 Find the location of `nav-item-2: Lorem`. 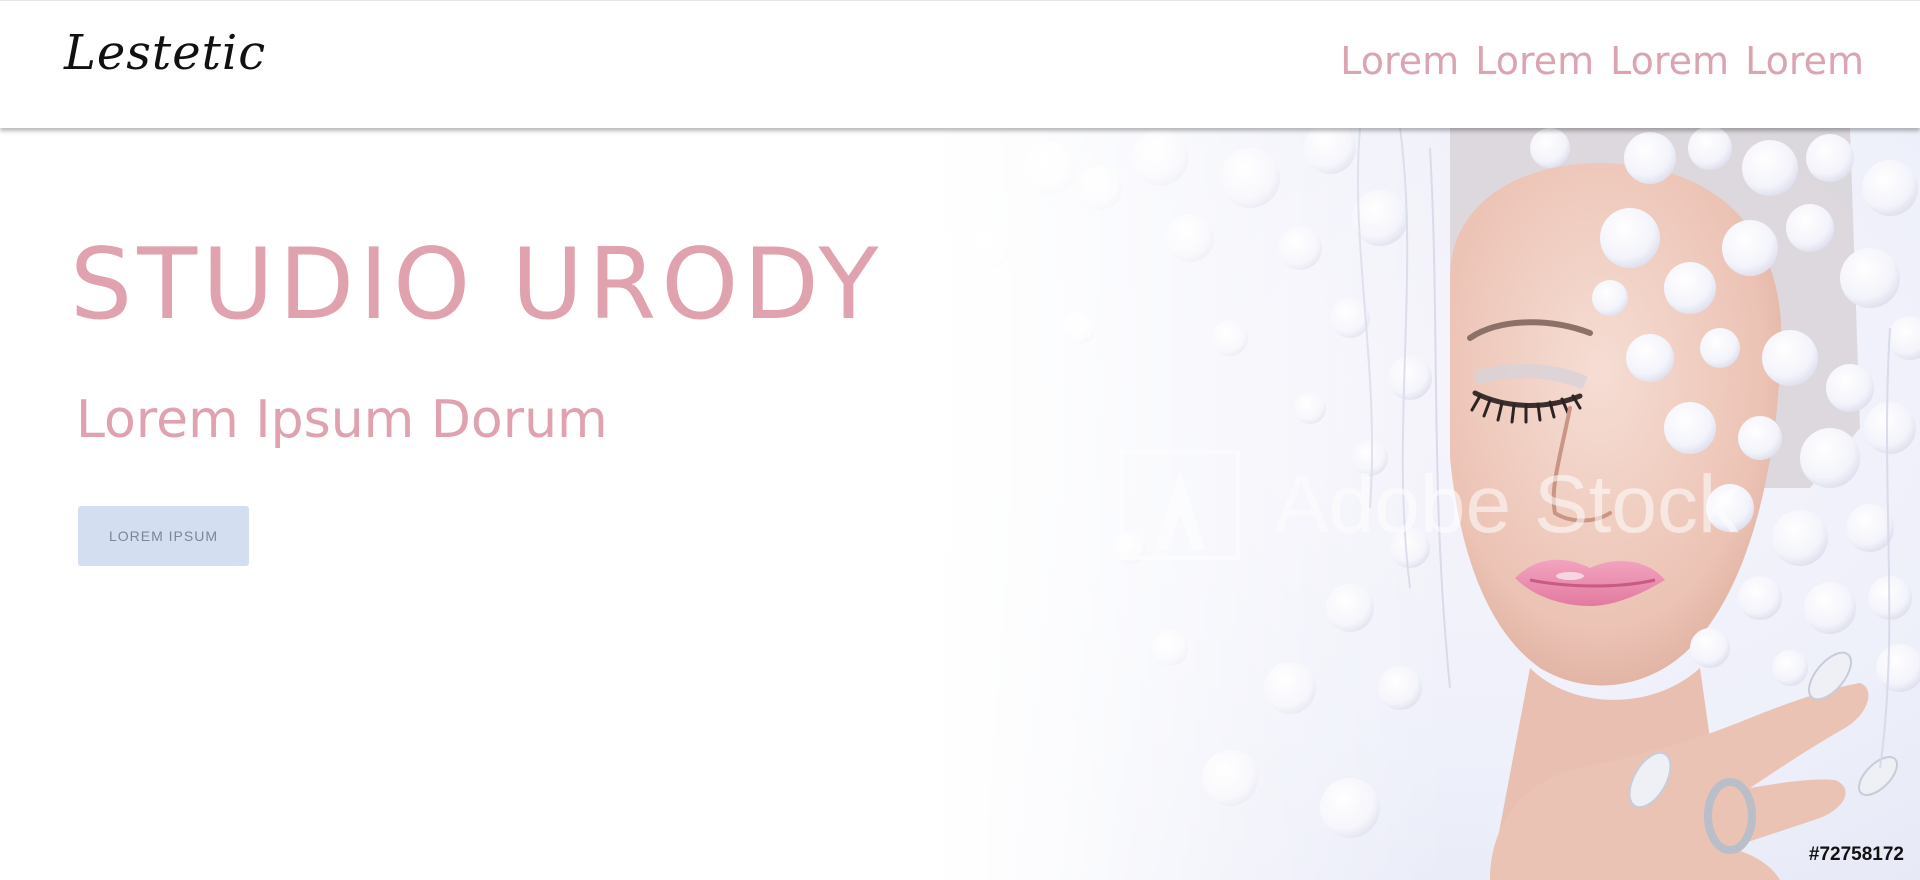

nav-item-2: Lorem is located at coordinates (1534, 61).